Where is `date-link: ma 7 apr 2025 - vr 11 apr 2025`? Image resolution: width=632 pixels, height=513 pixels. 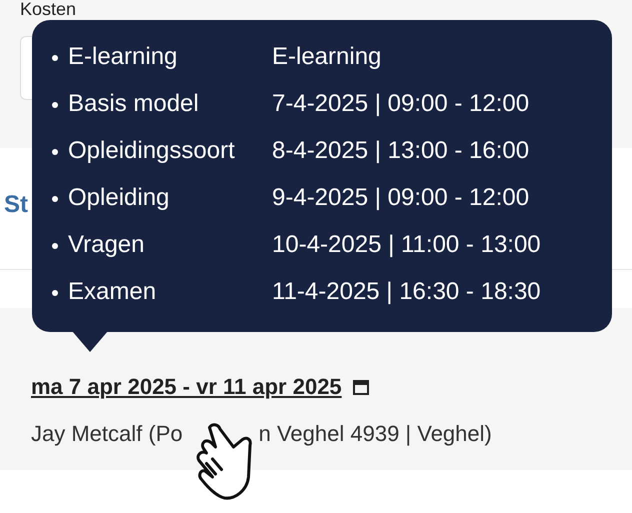 date-link: ma 7 apr 2025 - vr 11 apr 2025 is located at coordinates (186, 386).